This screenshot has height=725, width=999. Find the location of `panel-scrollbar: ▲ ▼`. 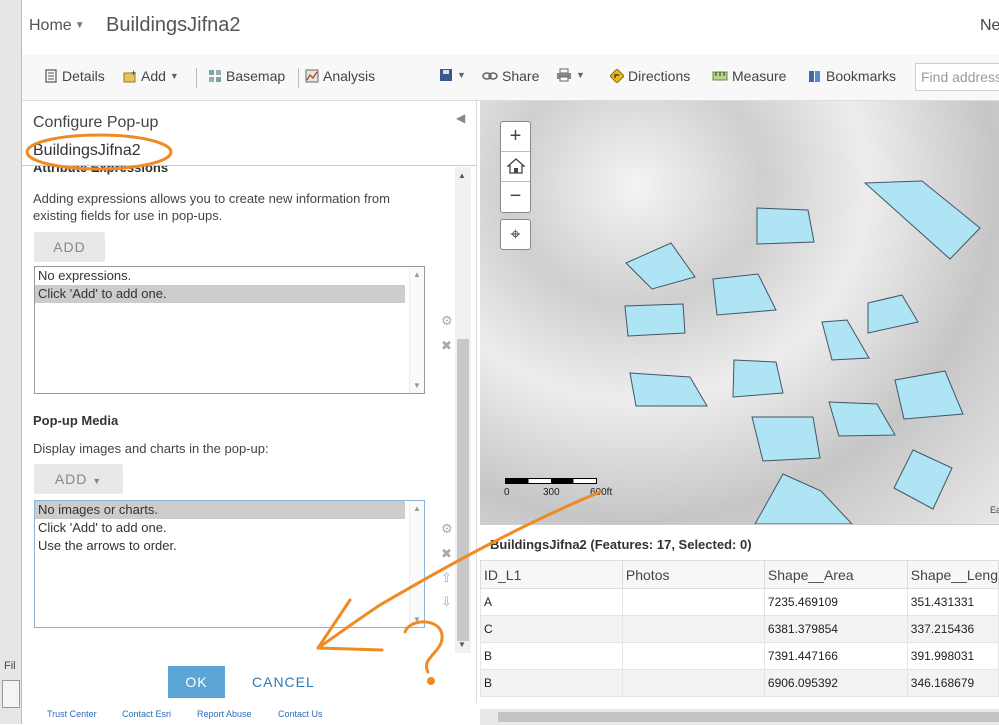

panel-scrollbar: ▲ ▼ is located at coordinates (463, 410).